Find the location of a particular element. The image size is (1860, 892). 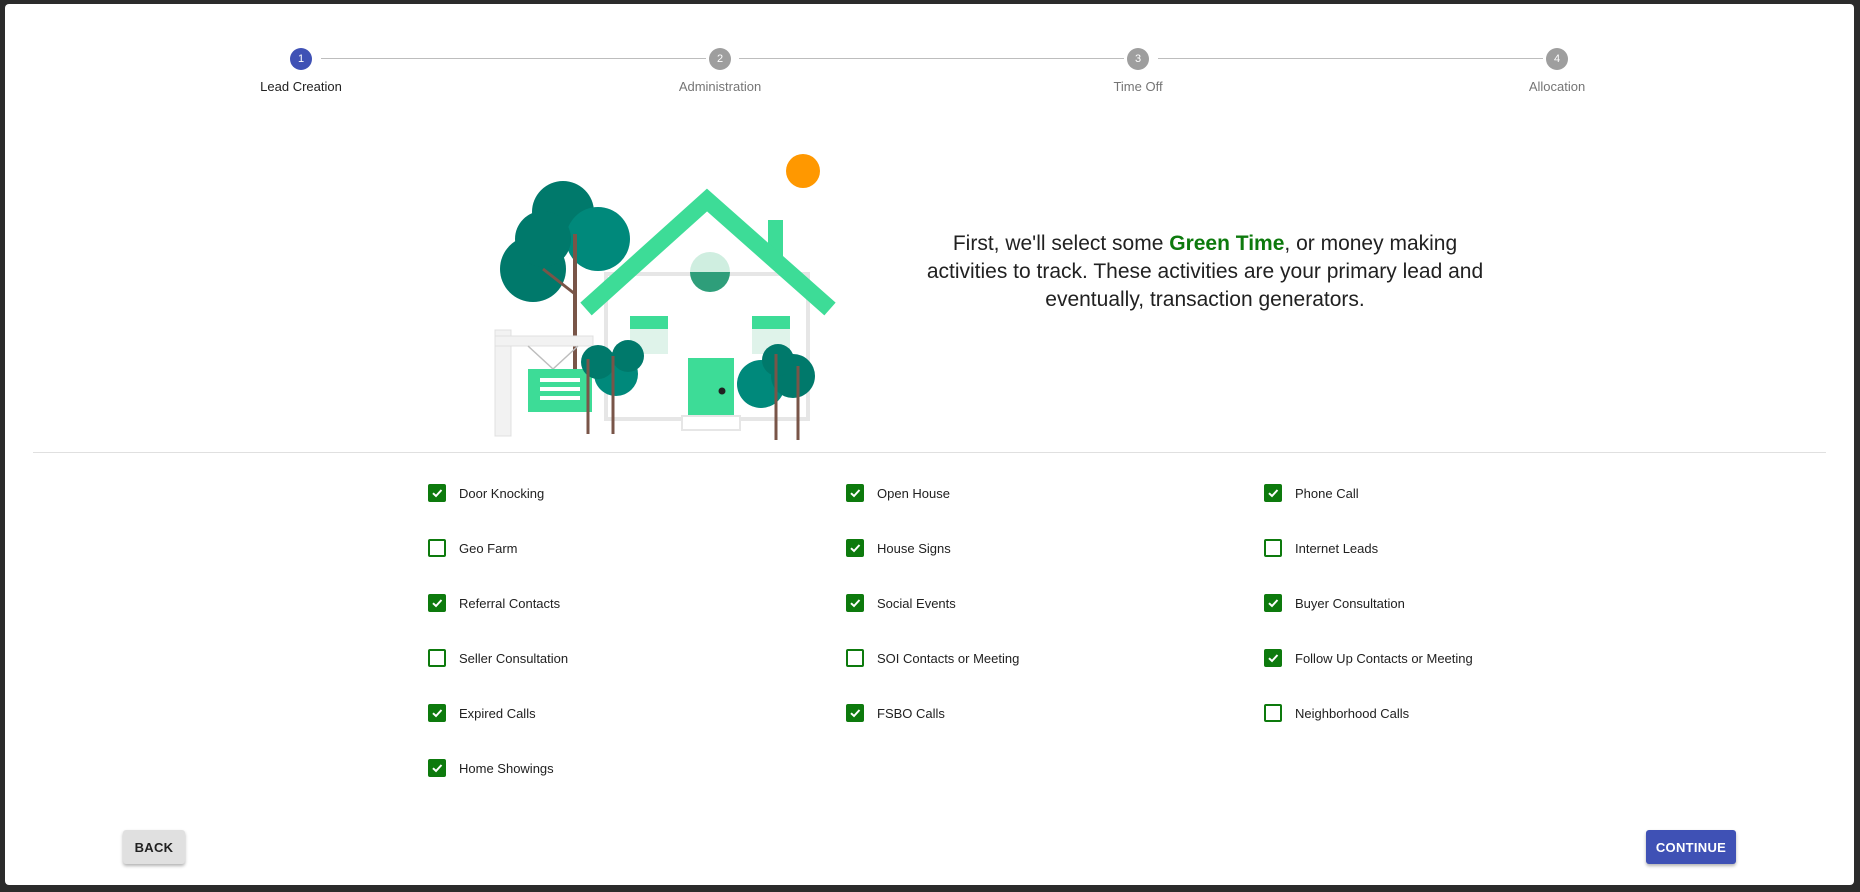

back-button: BACK is located at coordinates (154, 847).